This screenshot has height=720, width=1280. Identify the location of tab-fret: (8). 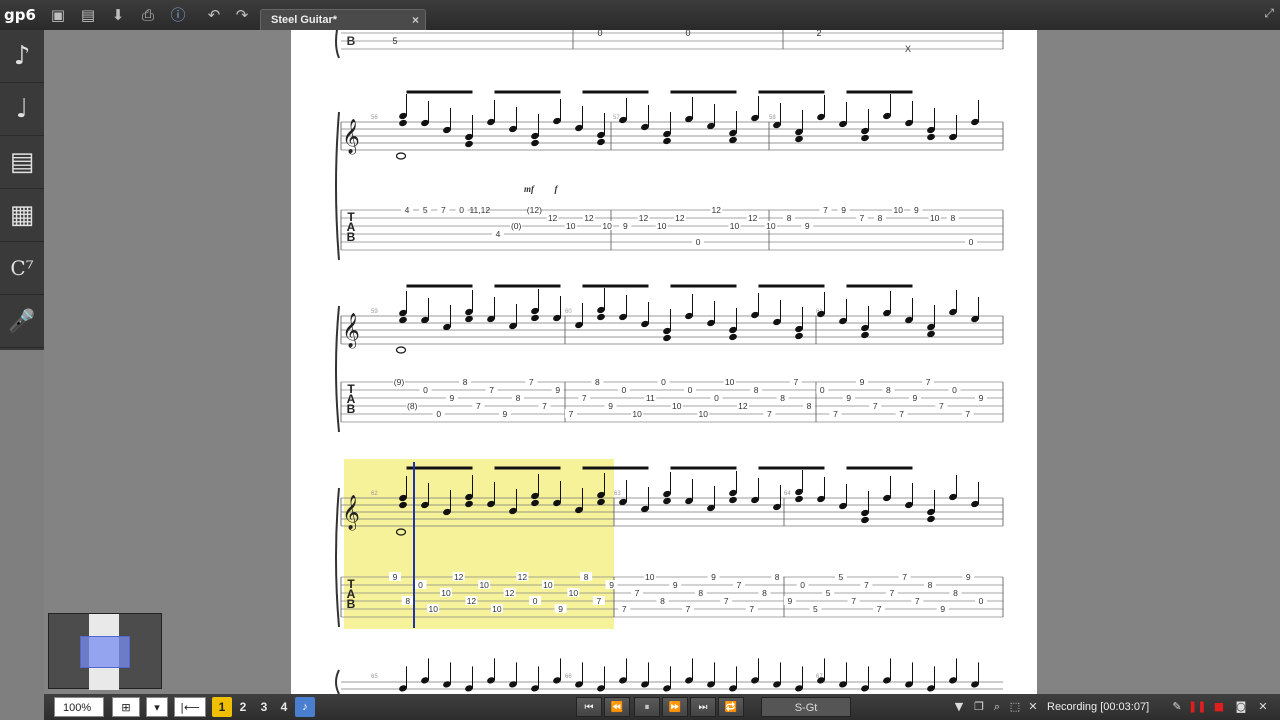
(412, 406).